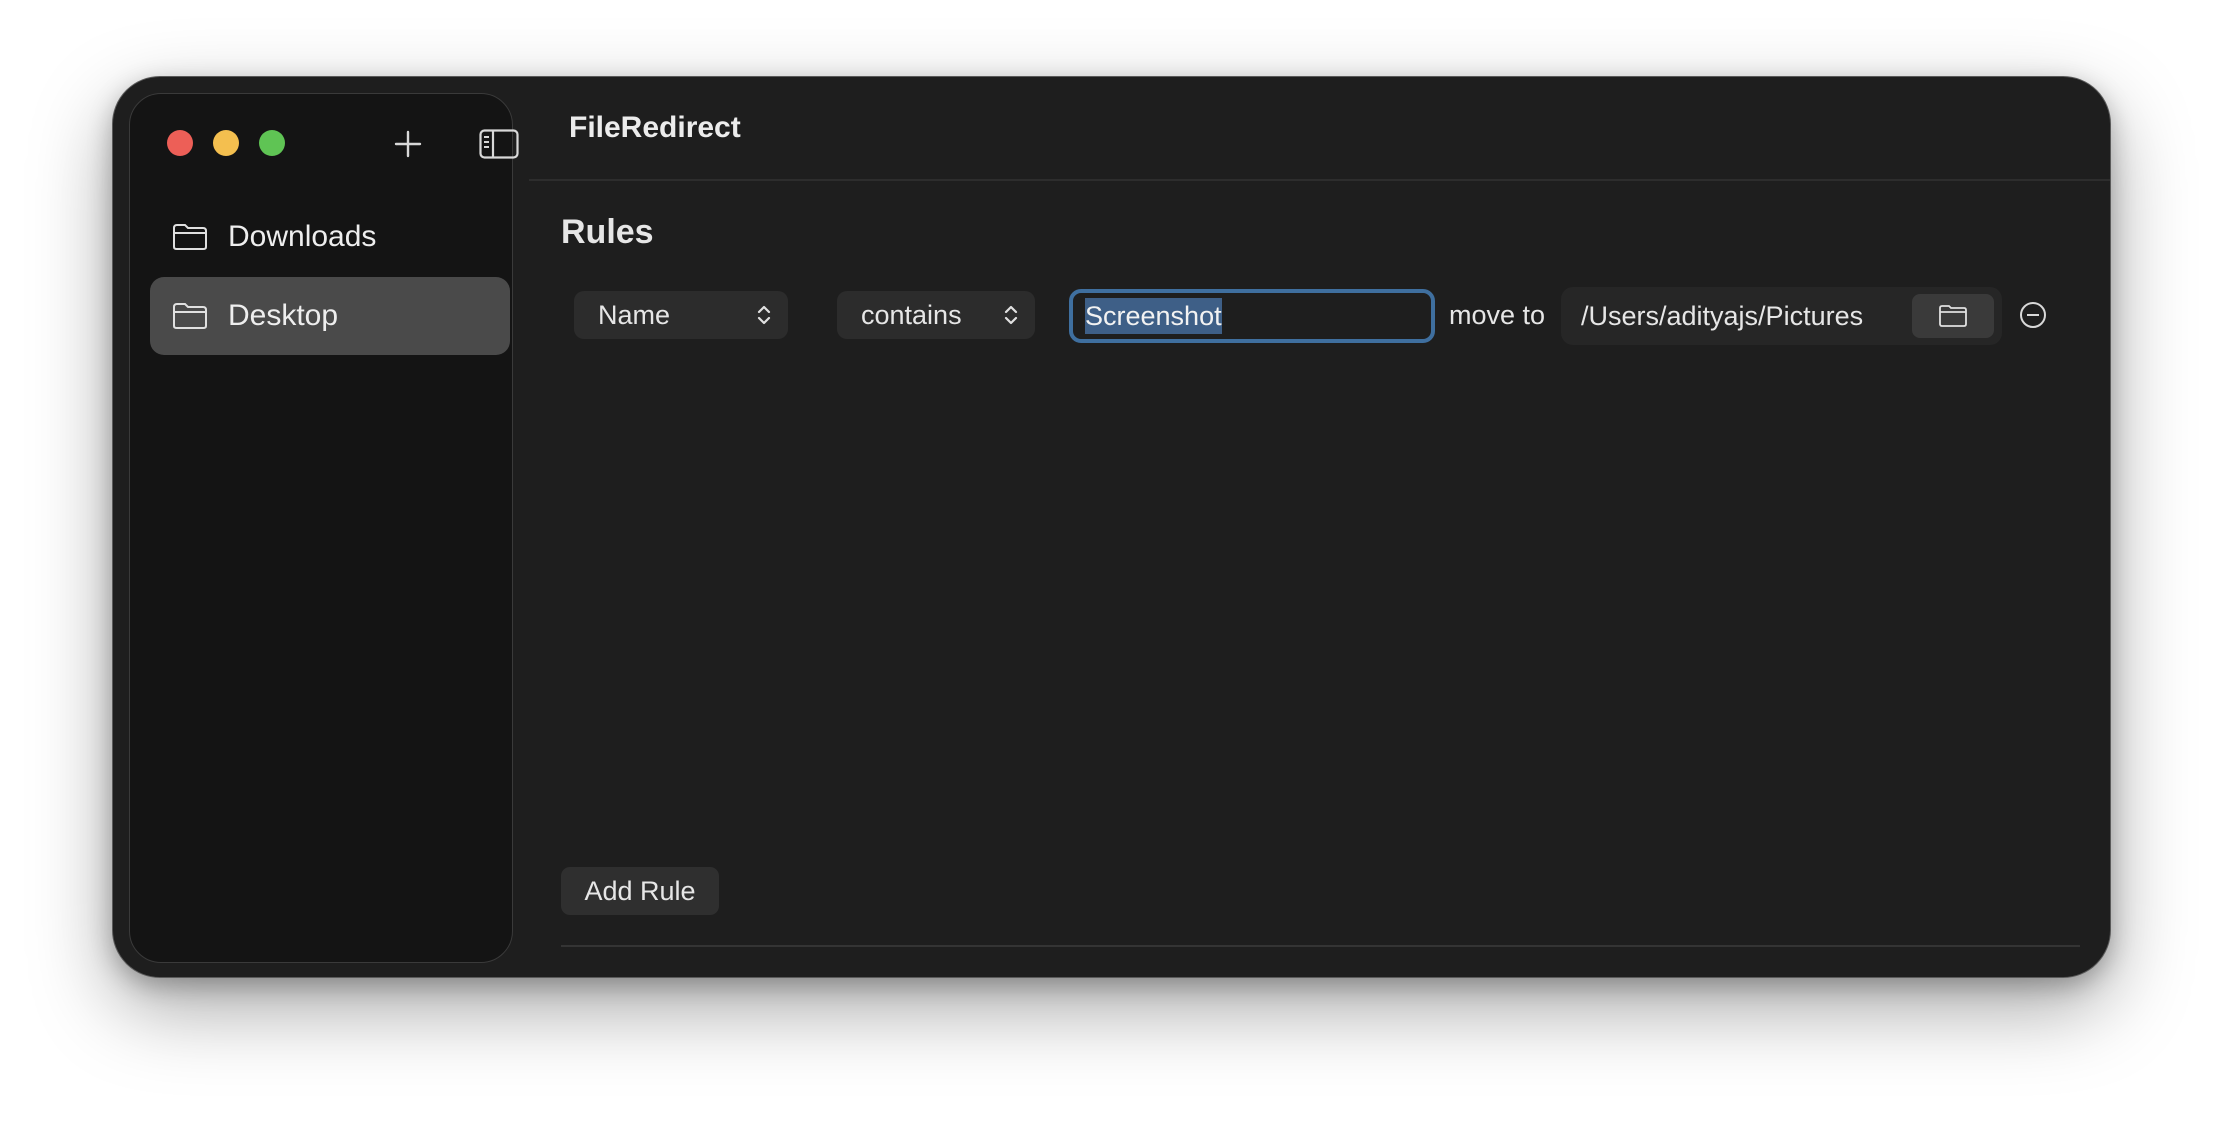 The height and width of the screenshot is (1128, 2224). I want to click on rule-value-input: Screenshot, so click(1252, 316).